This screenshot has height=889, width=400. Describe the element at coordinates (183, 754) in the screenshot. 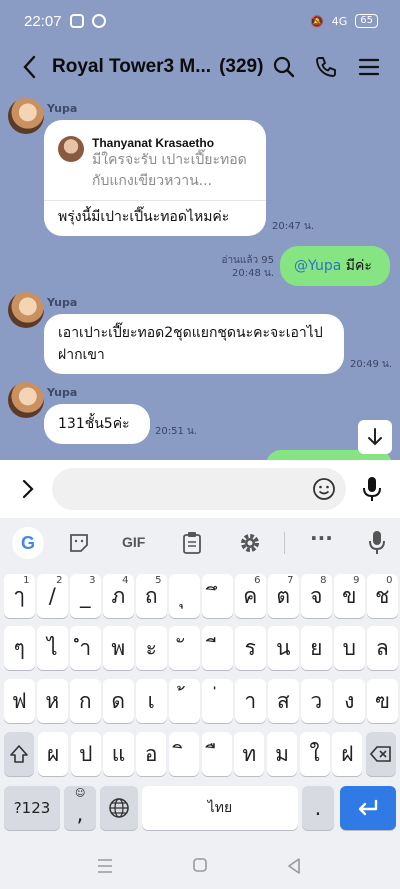

I see `key: ิ` at that location.